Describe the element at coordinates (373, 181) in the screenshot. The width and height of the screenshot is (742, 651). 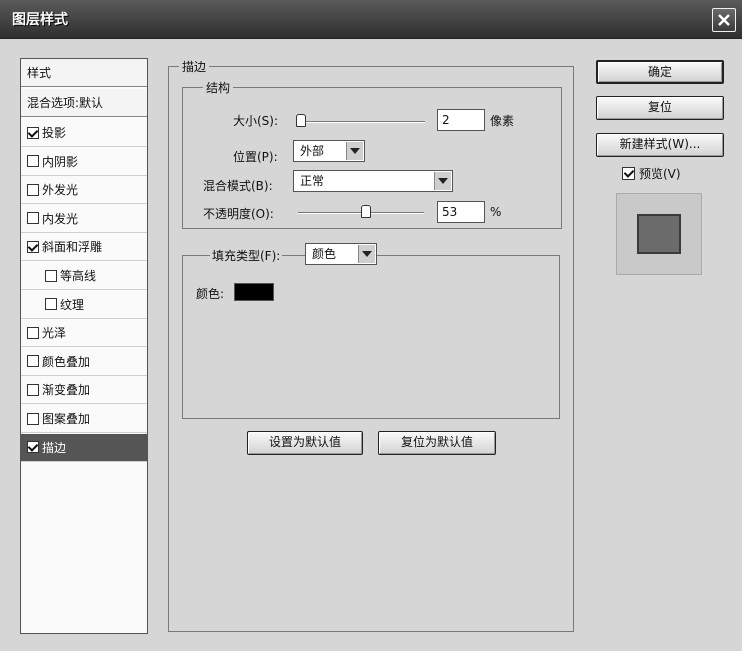
I see `blend-mode-select: 正常` at that location.